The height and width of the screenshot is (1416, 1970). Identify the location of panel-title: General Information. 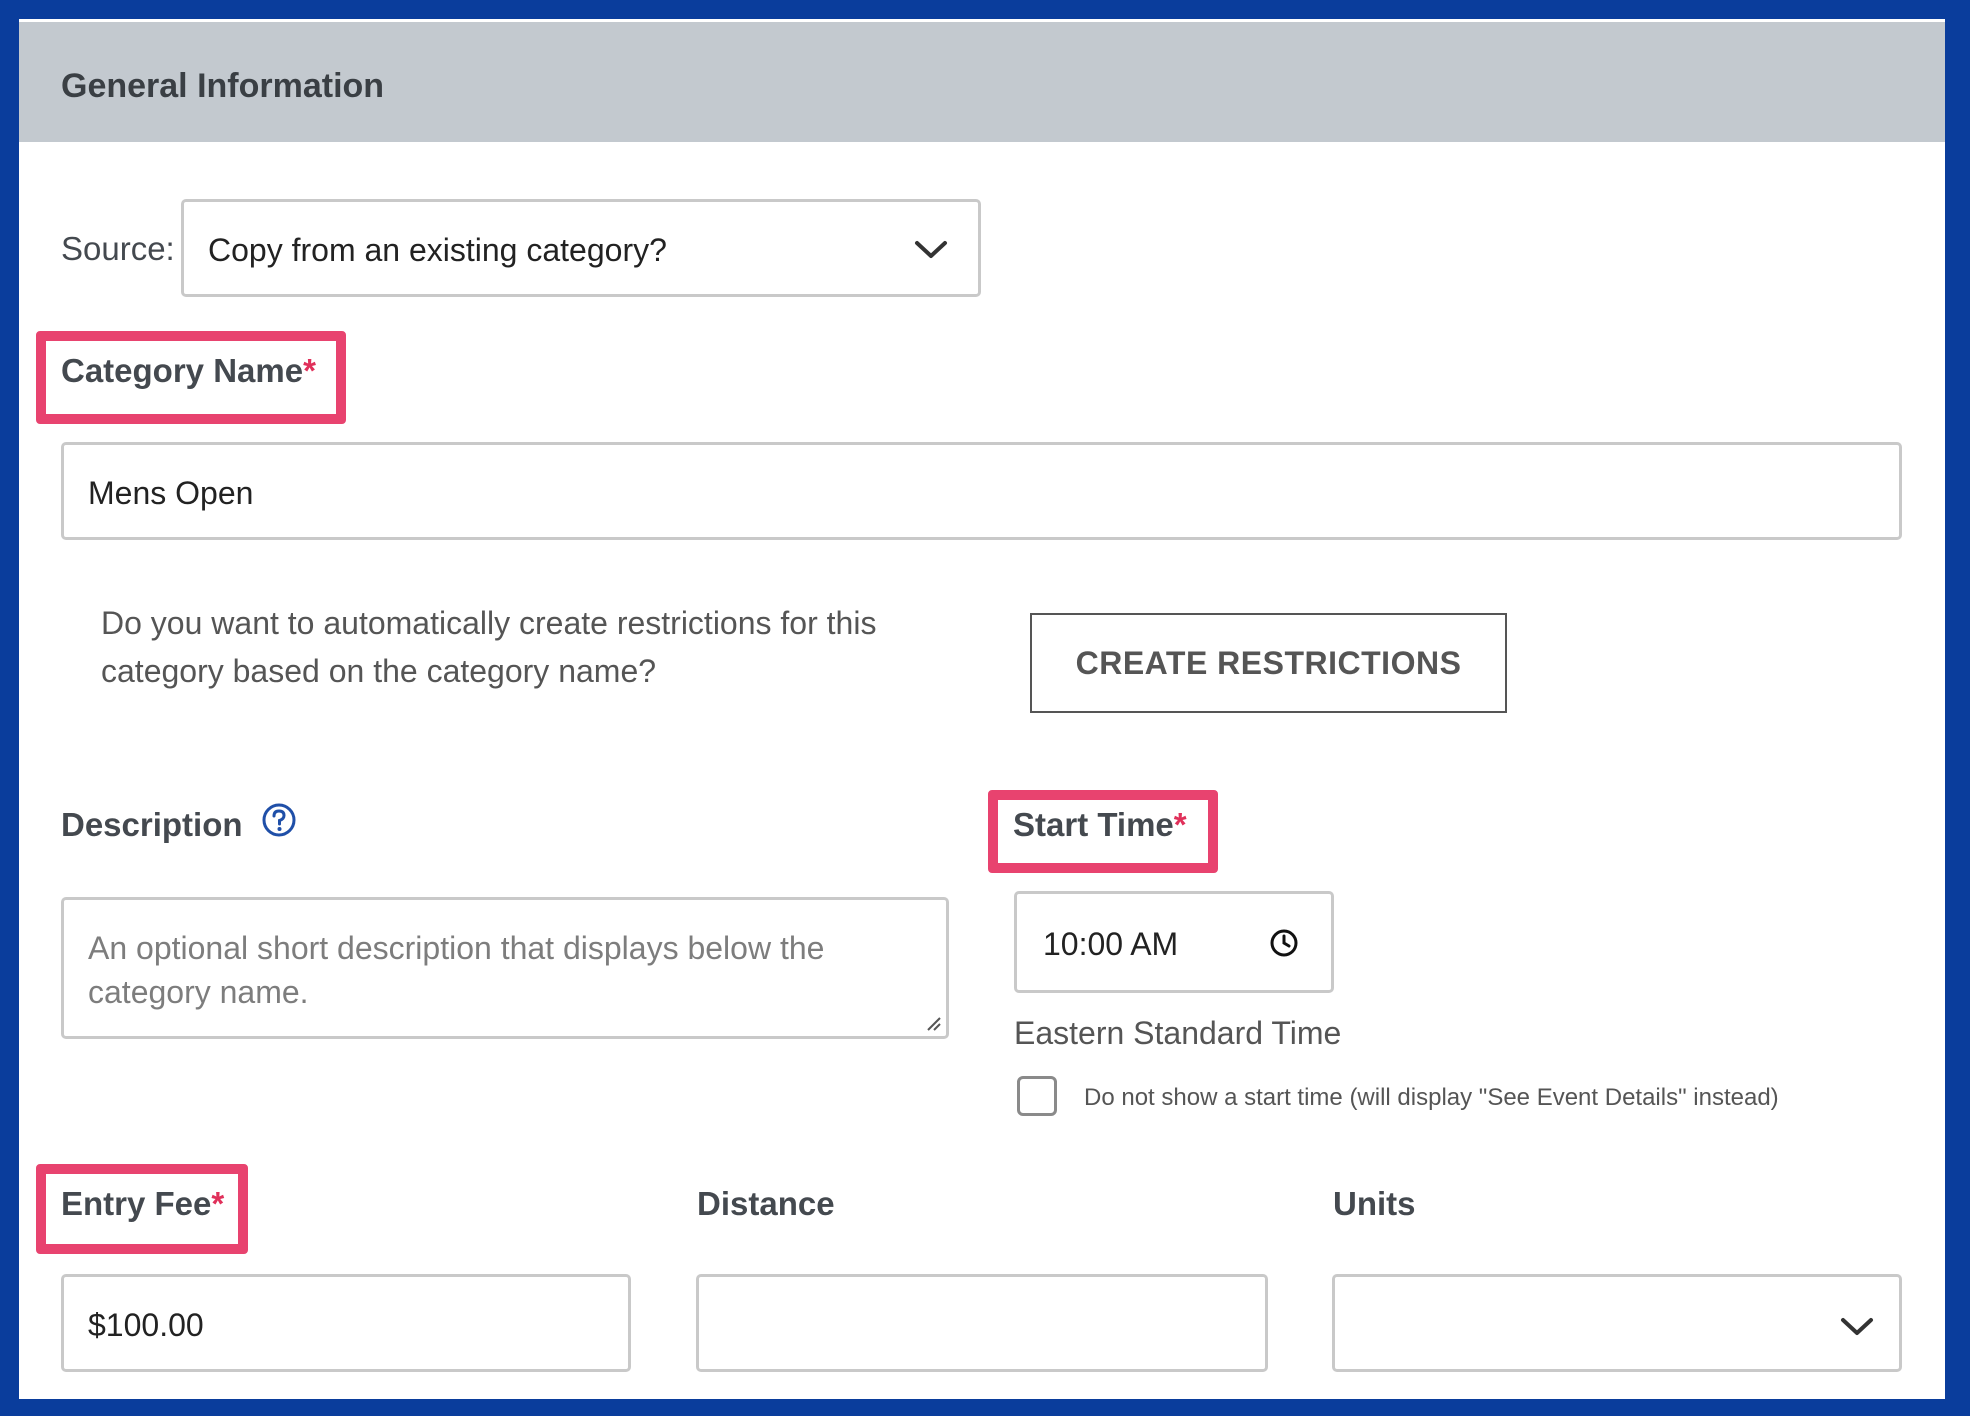
(223, 86).